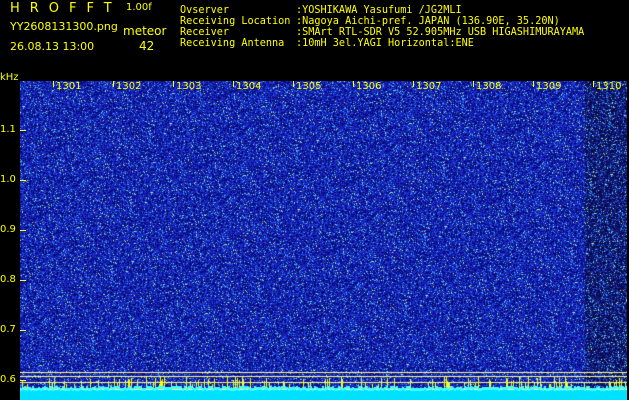  Describe the element at coordinates (8, 229) in the screenshot. I see `y-tick-label: 0.9` at that location.